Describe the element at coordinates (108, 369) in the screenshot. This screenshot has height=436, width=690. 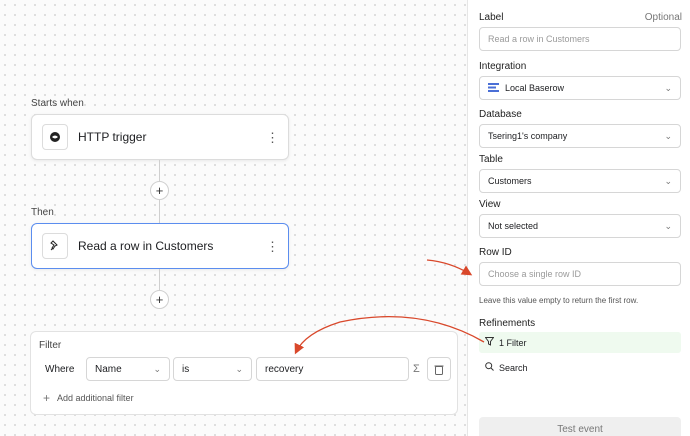
I see `filter-field-value: Name` at that location.